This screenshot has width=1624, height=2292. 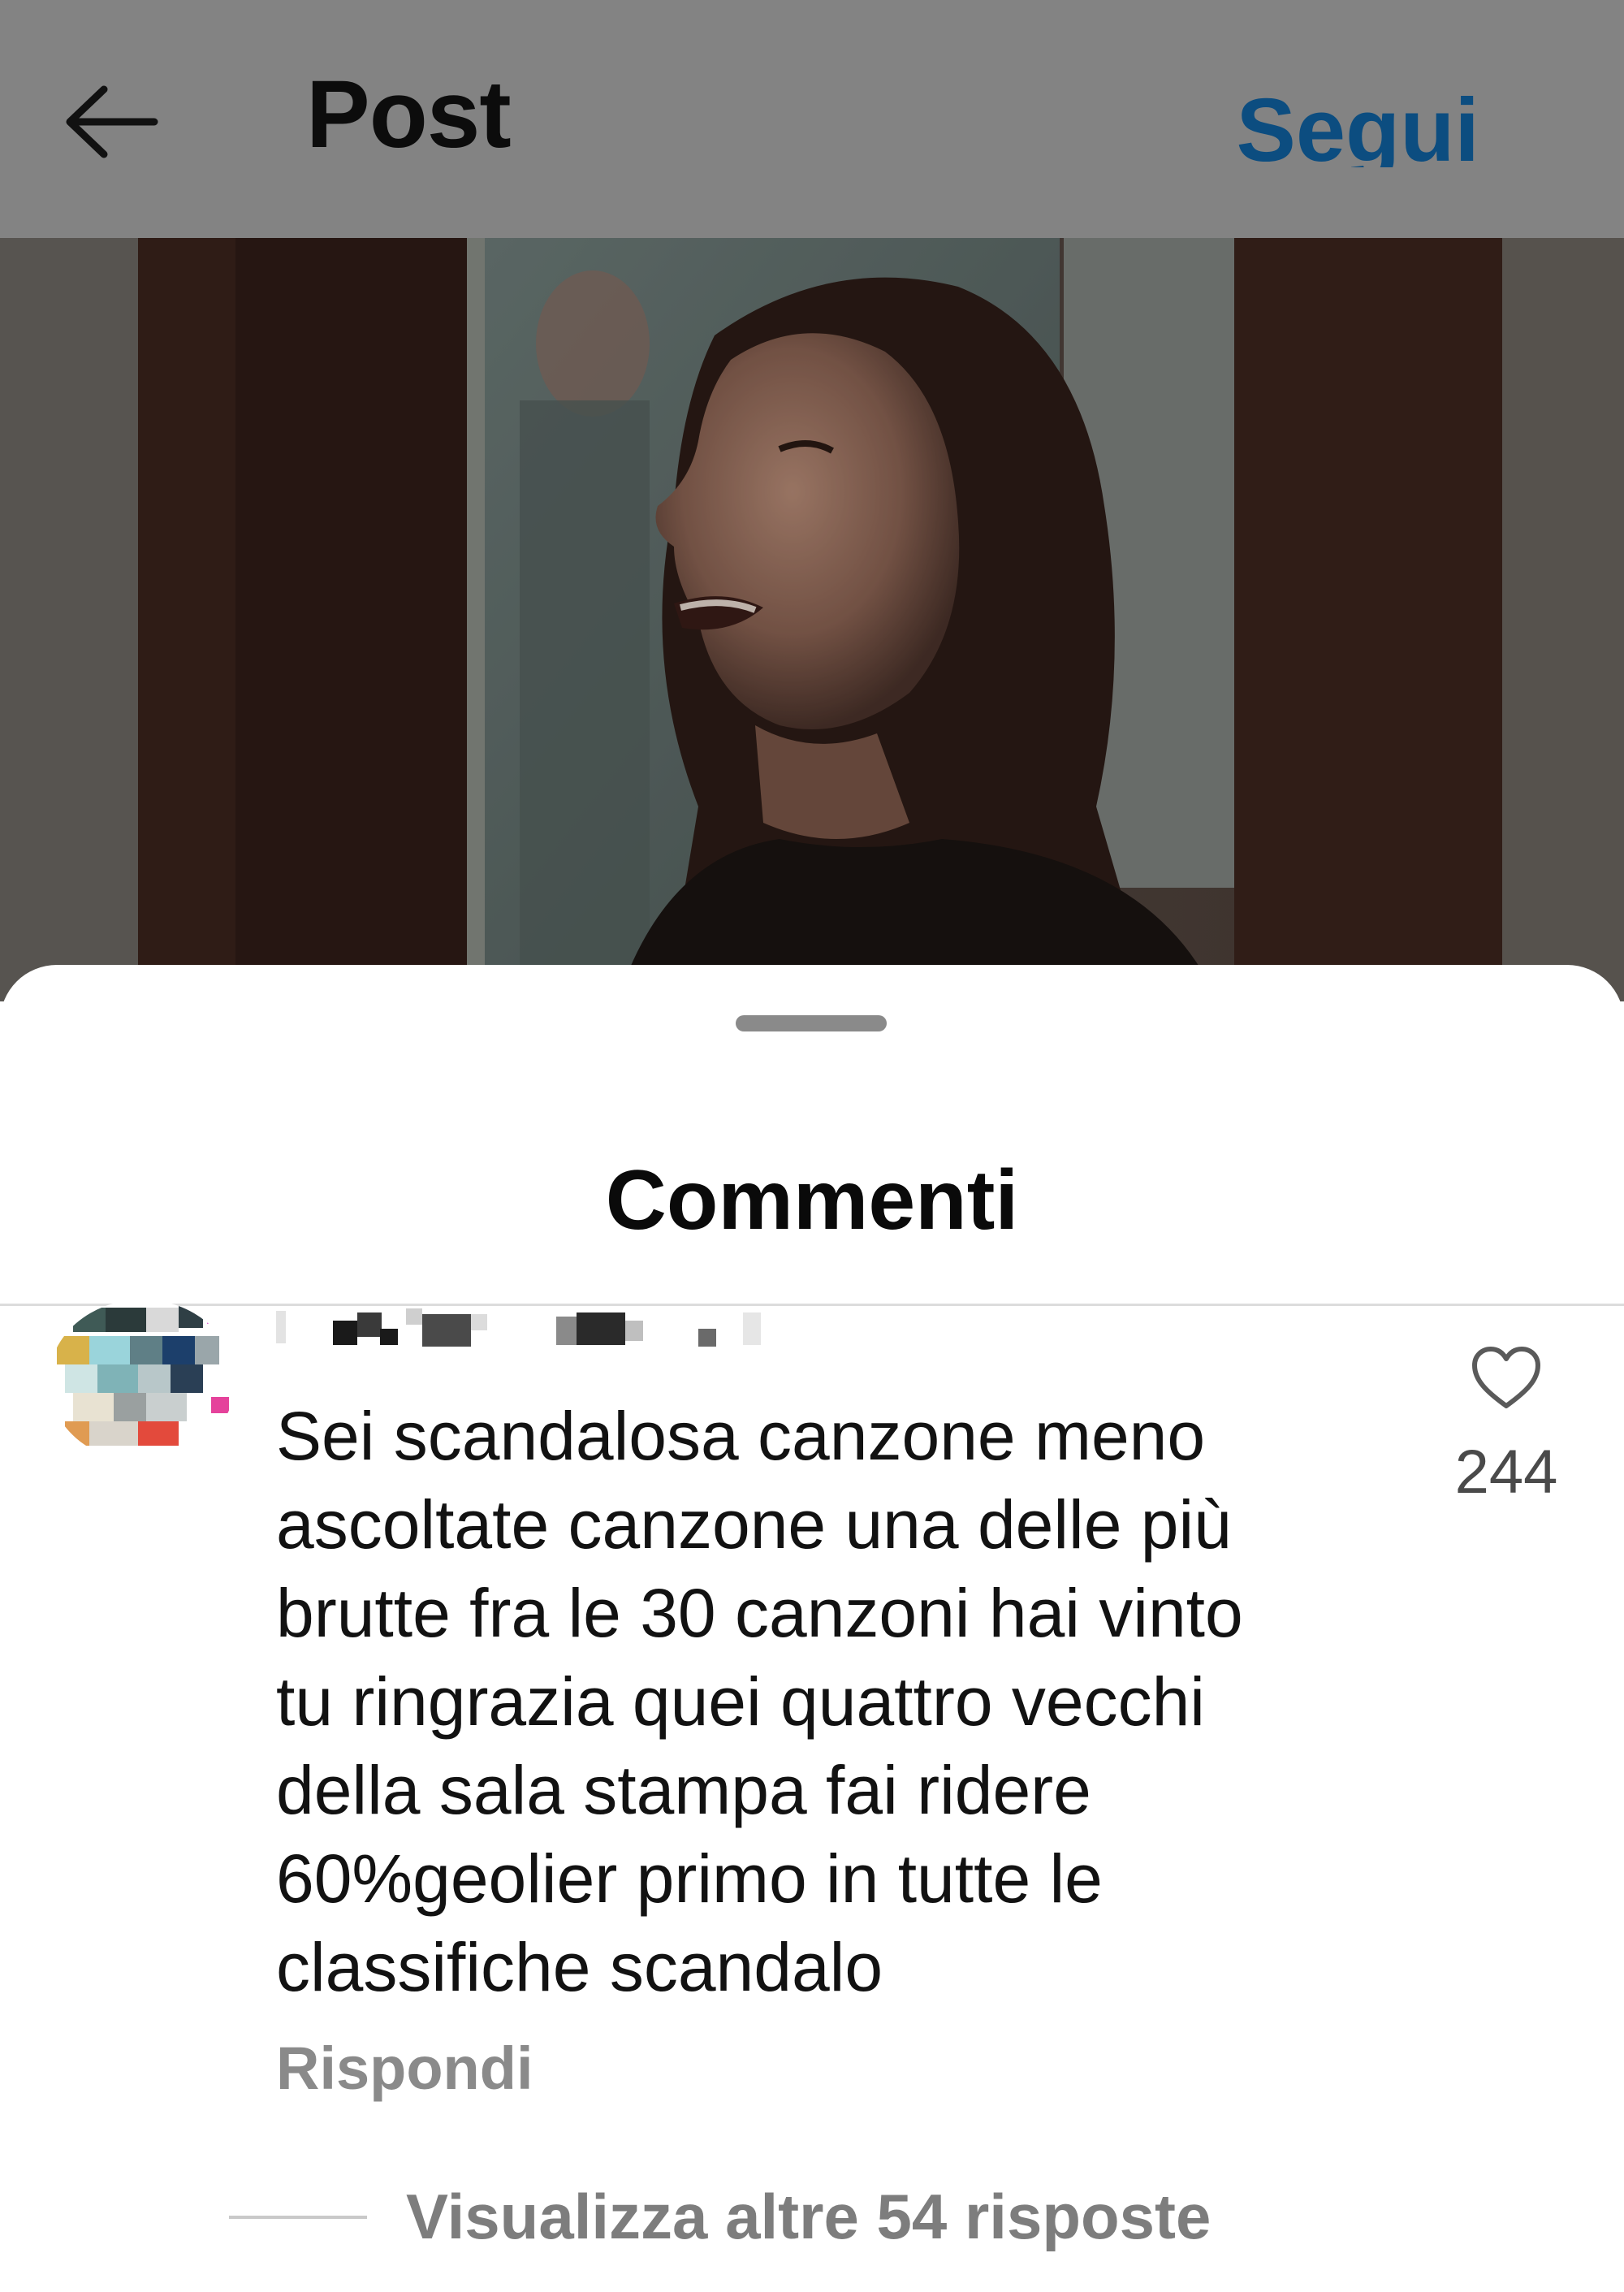 What do you see at coordinates (405, 2069) in the screenshot?
I see `reply-button: Rispondi` at bounding box center [405, 2069].